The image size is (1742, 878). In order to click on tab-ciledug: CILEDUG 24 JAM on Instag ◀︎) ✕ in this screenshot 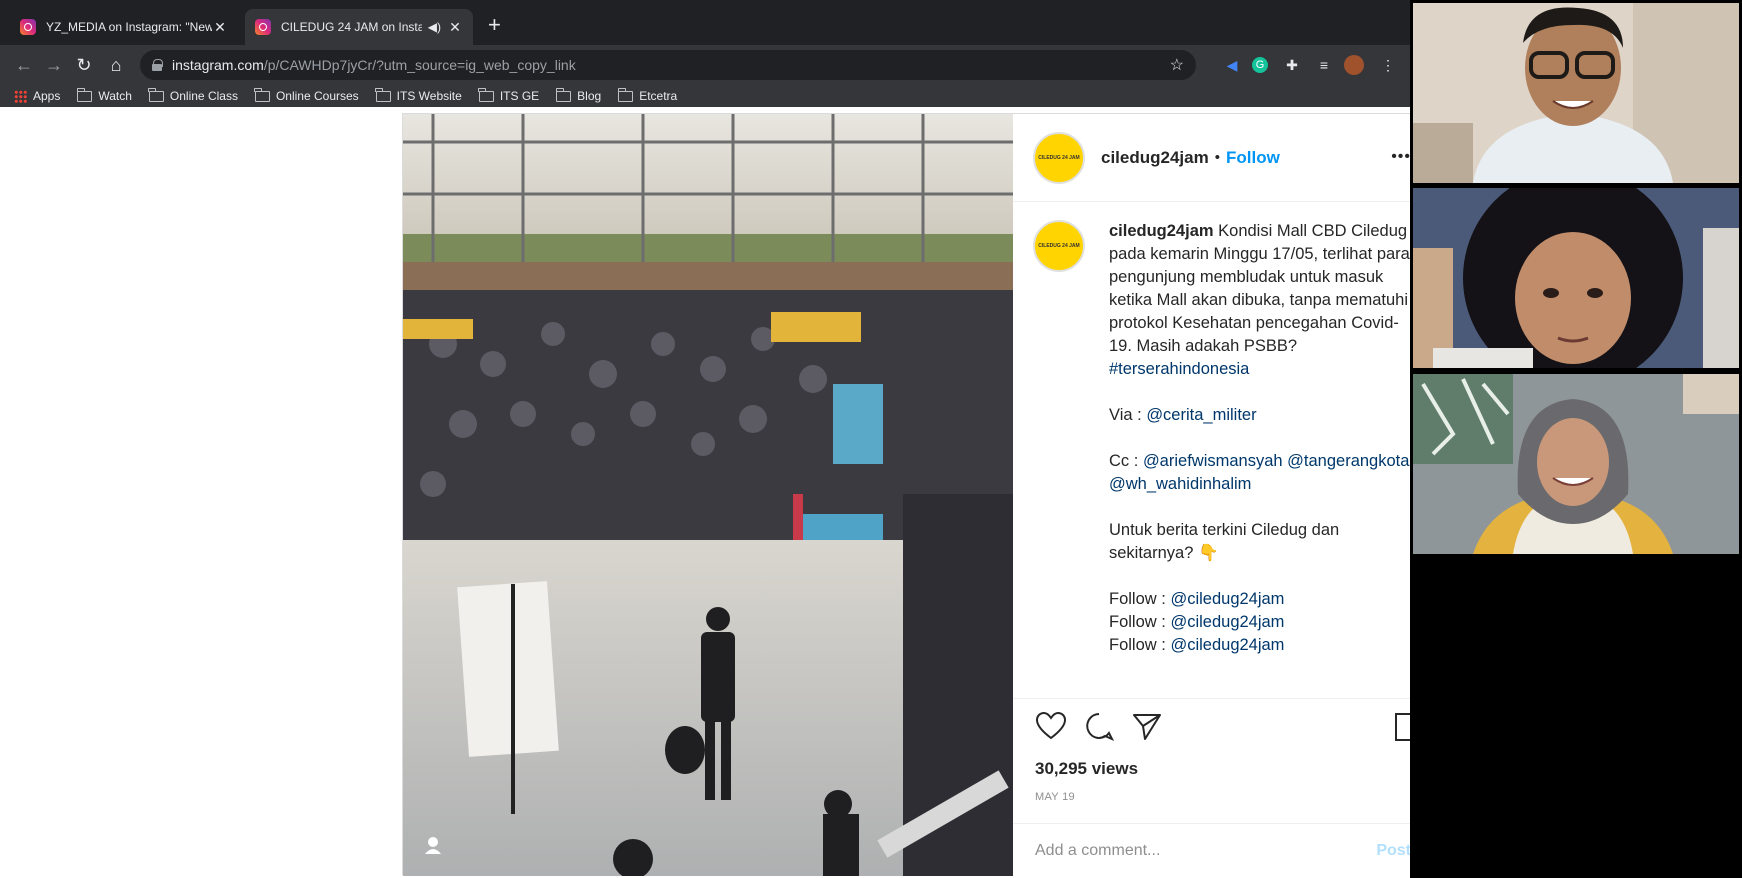, I will do `click(359, 27)`.